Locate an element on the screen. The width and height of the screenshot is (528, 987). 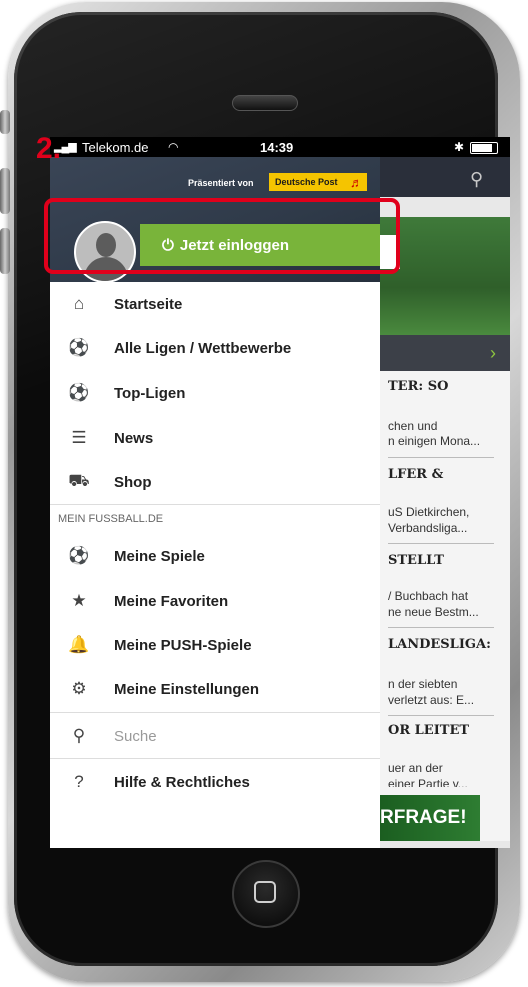
news-teaser: n der siebten is located at coordinates (423, 684).